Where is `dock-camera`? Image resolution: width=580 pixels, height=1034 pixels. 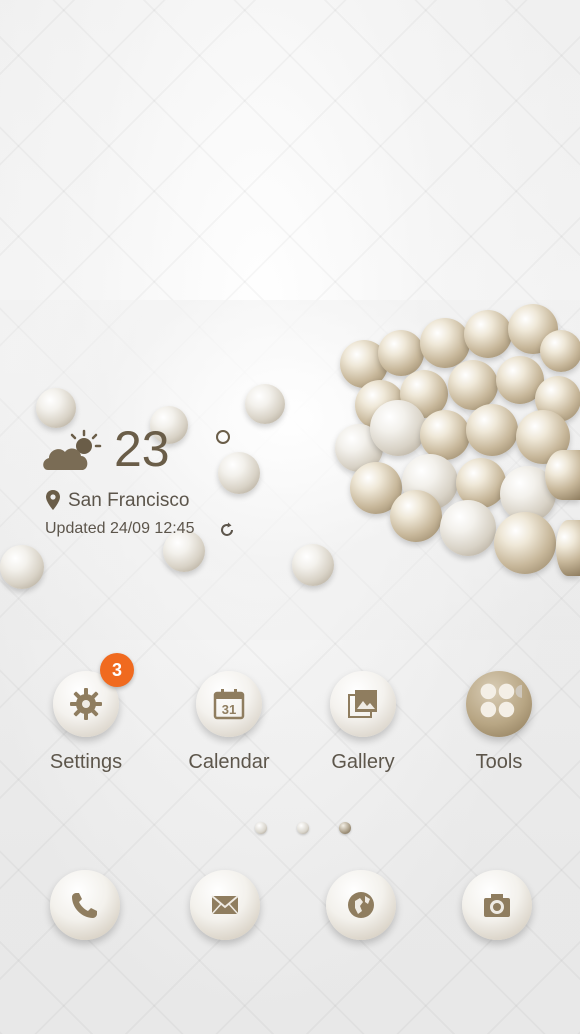 dock-camera is located at coordinates (497, 905).